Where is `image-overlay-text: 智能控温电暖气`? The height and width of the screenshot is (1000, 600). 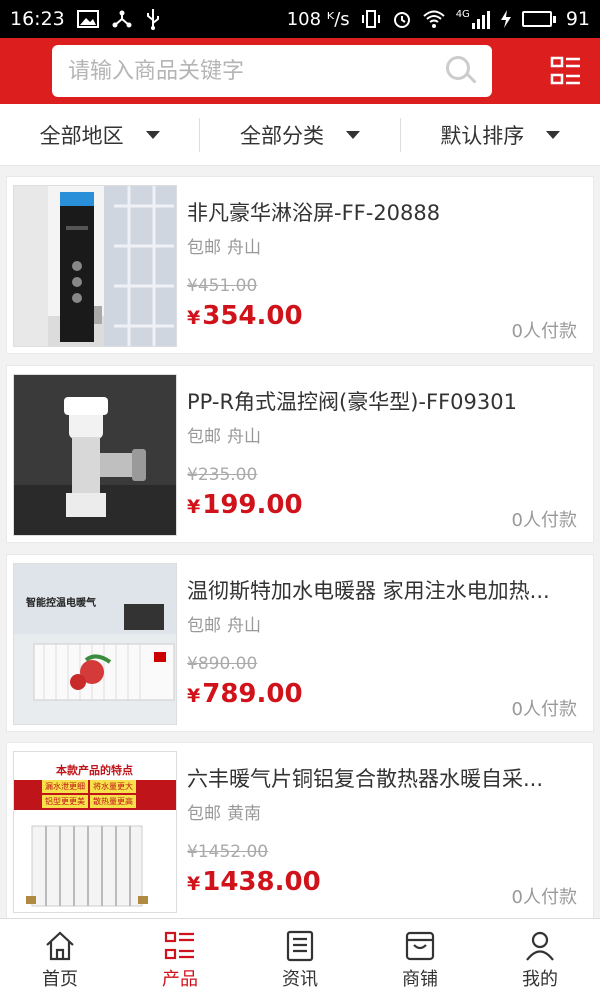 image-overlay-text: 智能控温电暖气 is located at coordinates (61, 603).